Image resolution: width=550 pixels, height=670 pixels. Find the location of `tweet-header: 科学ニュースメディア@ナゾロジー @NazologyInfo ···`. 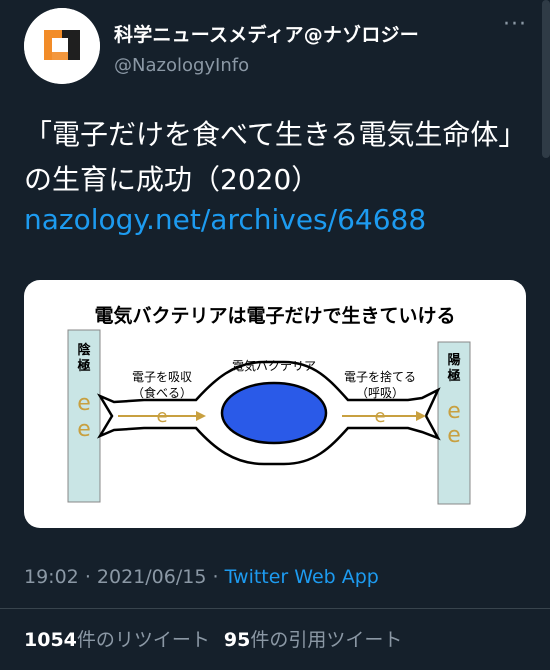

tweet-header: 科学ニュースメディア@ナゾロジー @NazologyInfo ··· is located at coordinates (279, 46).